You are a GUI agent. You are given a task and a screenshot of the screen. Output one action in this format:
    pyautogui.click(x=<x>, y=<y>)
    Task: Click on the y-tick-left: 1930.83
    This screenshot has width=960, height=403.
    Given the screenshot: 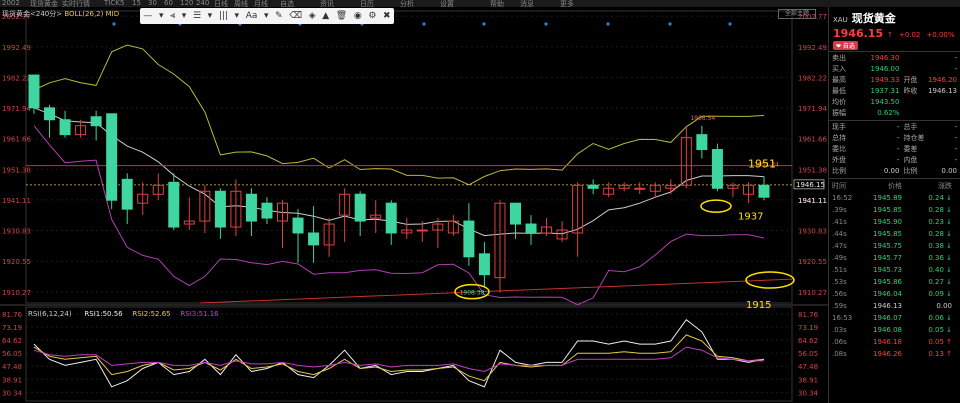 What is the action you would take?
    pyautogui.click(x=16, y=232)
    